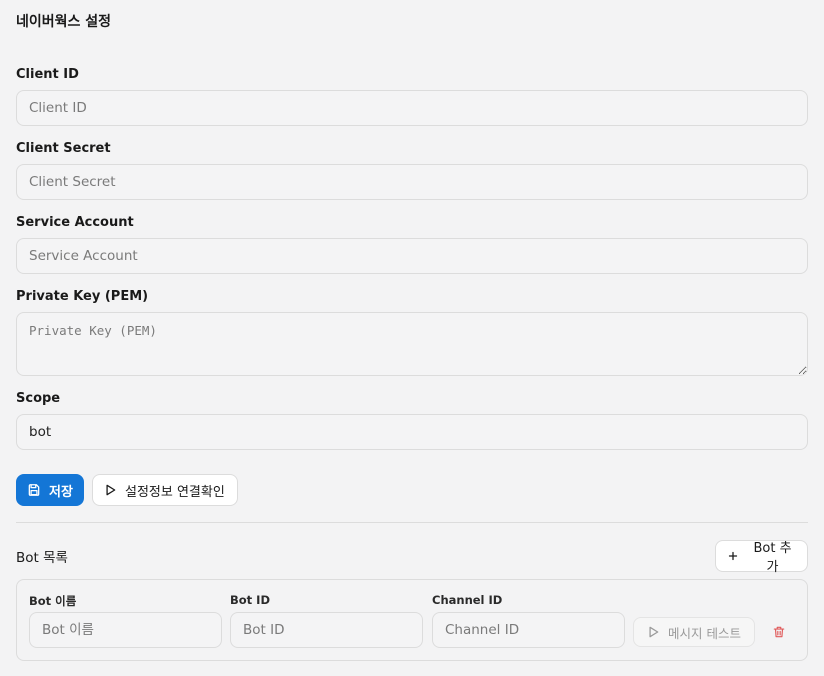 The height and width of the screenshot is (676, 824). Describe the element at coordinates (467, 600) in the screenshot. I see `channel-id-column-label: Channel ID` at that location.